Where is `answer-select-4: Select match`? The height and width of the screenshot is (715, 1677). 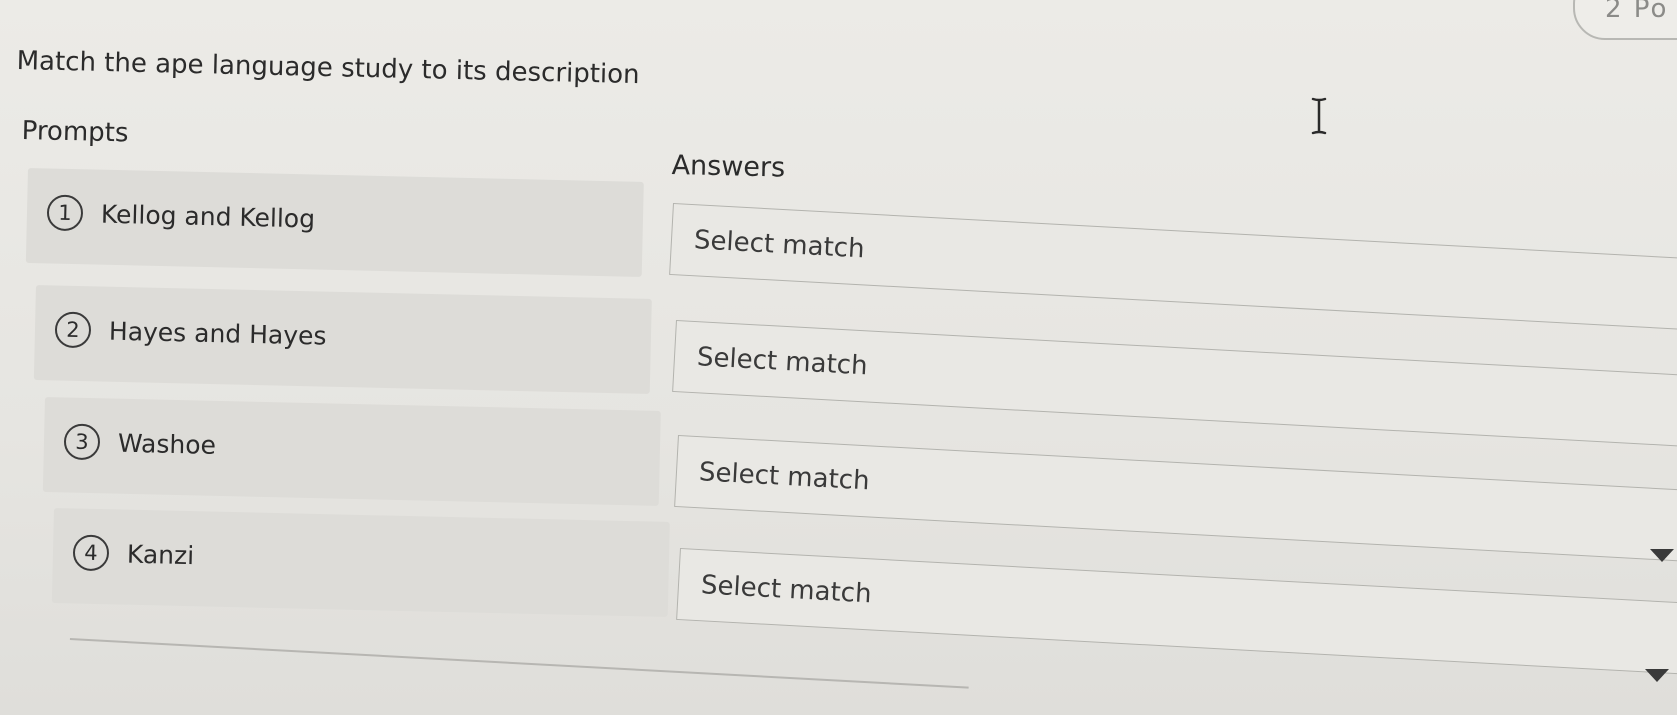
answer-select-4: Select match is located at coordinates (1176, 614).